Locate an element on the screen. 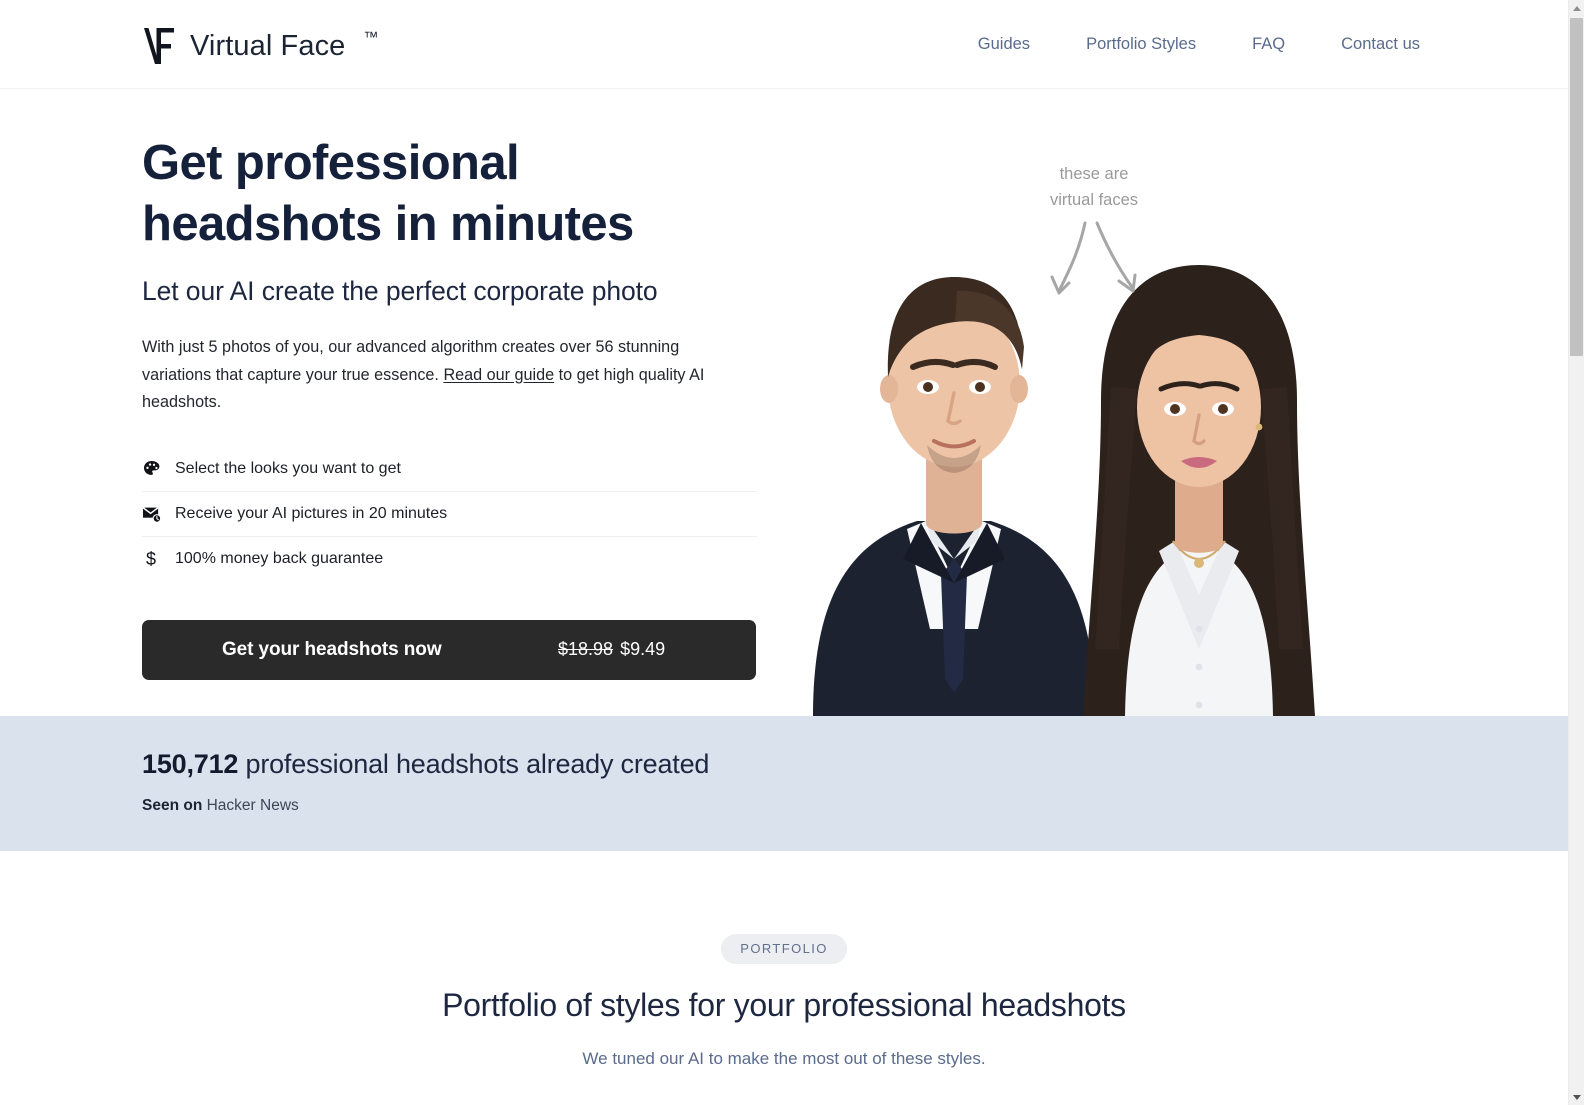 The width and height of the screenshot is (1584, 1105). seen-on-line: Seen on Hacker News is located at coordinates (425, 806).